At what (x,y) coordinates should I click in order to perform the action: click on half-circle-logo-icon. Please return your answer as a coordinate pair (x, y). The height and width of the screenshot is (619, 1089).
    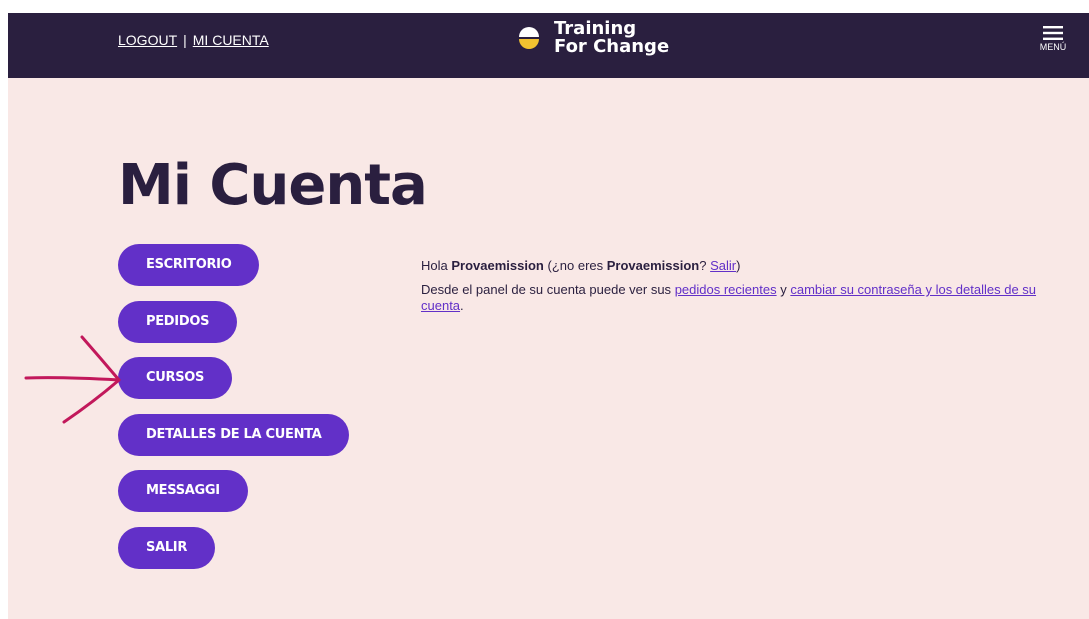
    Looking at the image, I should click on (529, 38).